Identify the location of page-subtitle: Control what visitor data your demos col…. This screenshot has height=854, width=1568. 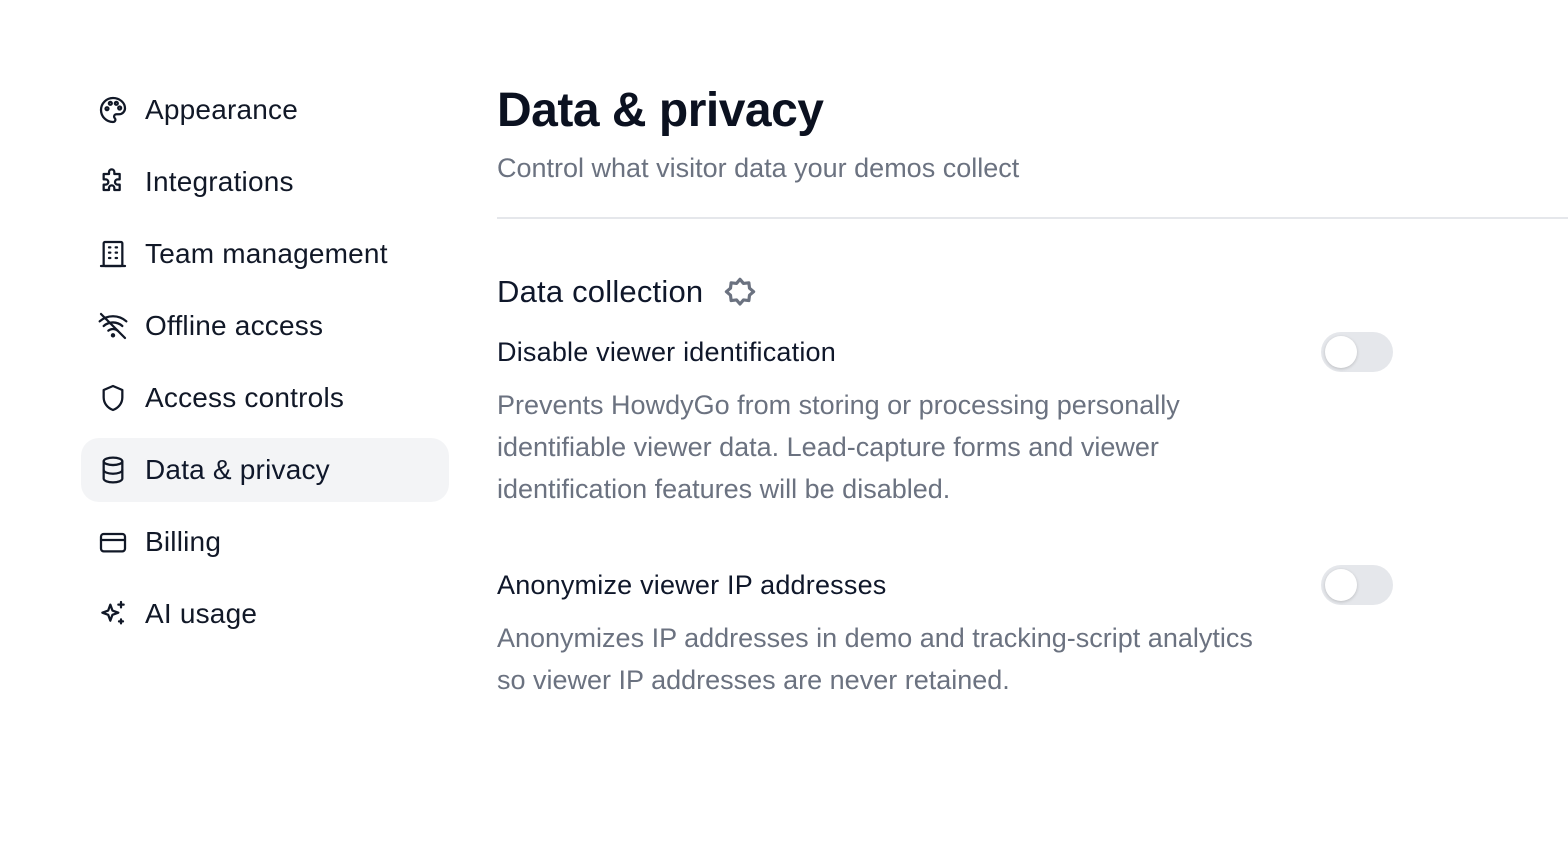
(758, 168).